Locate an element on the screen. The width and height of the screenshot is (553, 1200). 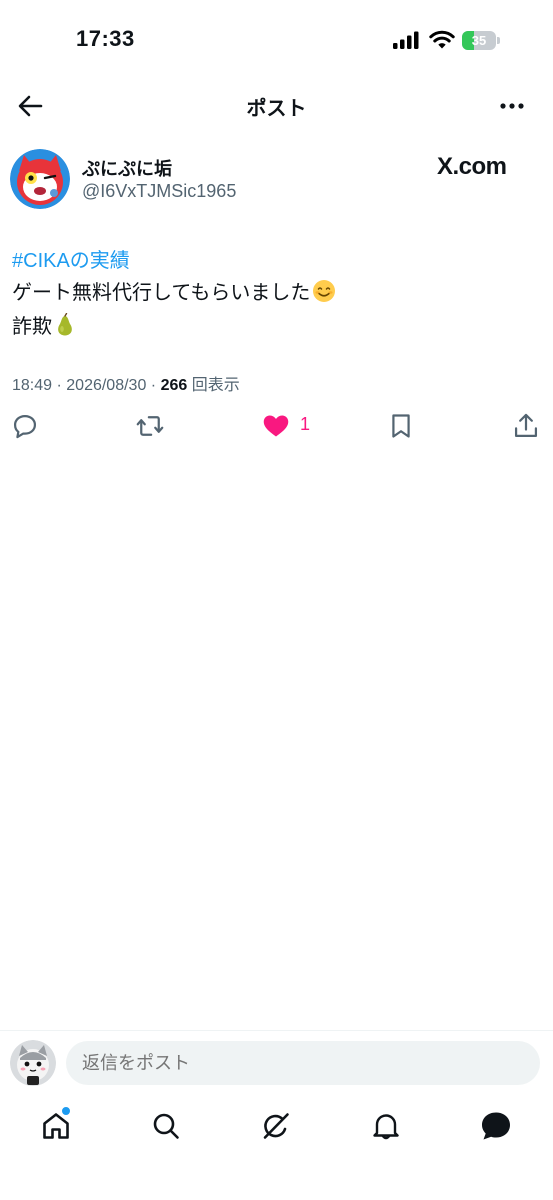
post-text-2: 詐欺 is located at coordinates (32, 327).